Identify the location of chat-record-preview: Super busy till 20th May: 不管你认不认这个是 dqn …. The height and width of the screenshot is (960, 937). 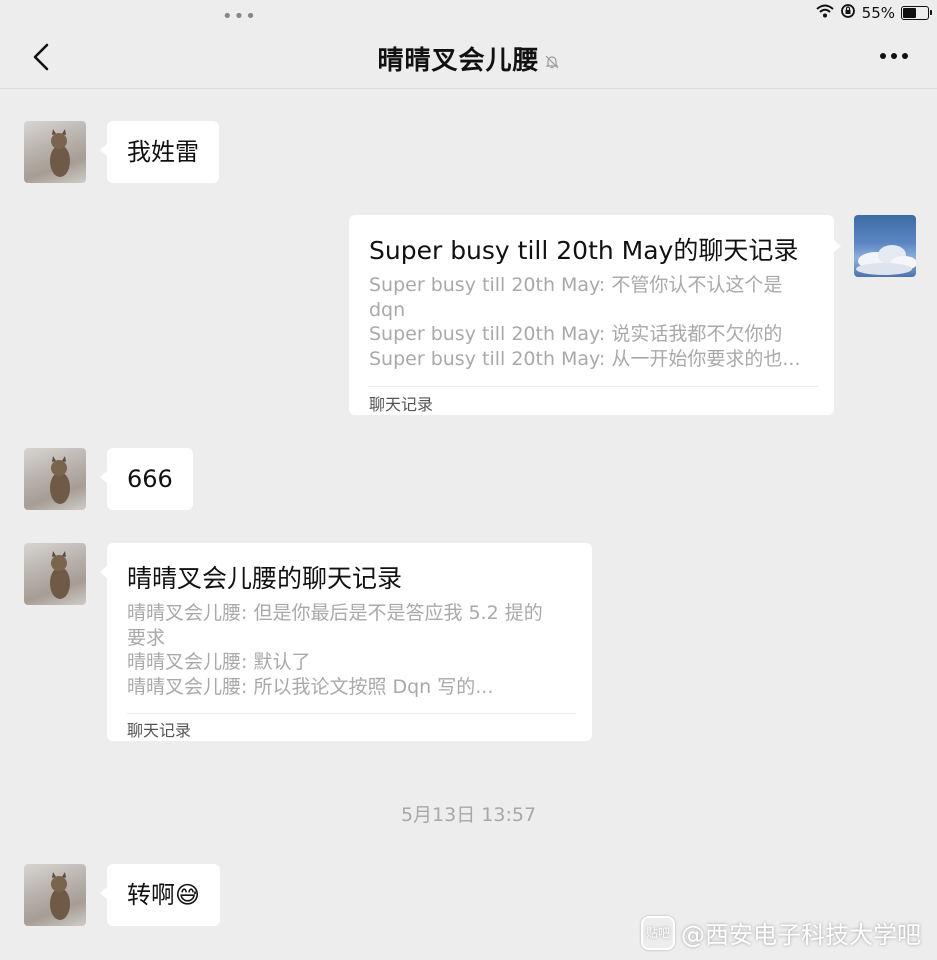
(591, 322).